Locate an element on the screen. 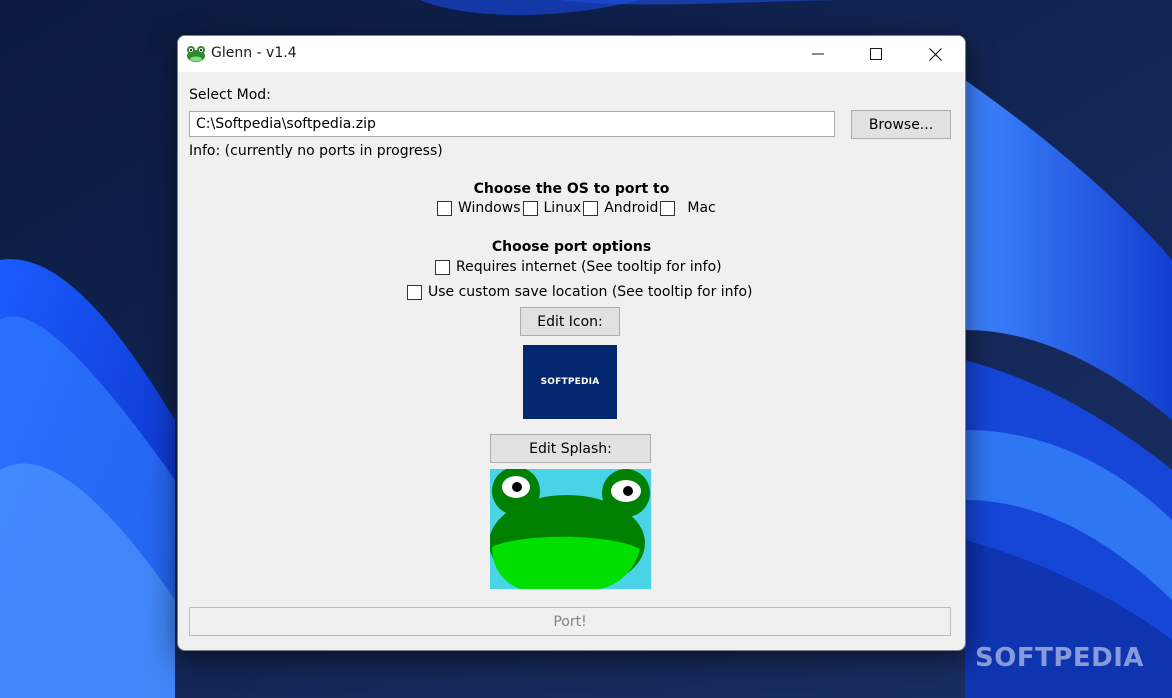 The height and width of the screenshot is (698, 1172). os-checkbox-row: Windows Linux Android Mac is located at coordinates (576, 208).